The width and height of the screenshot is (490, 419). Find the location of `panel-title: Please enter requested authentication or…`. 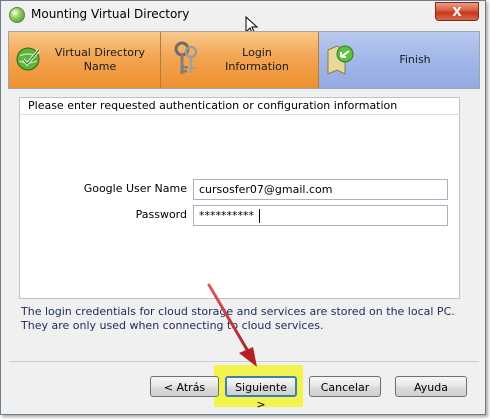

panel-title: Please enter requested authentication or… is located at coordinates (213, 105).